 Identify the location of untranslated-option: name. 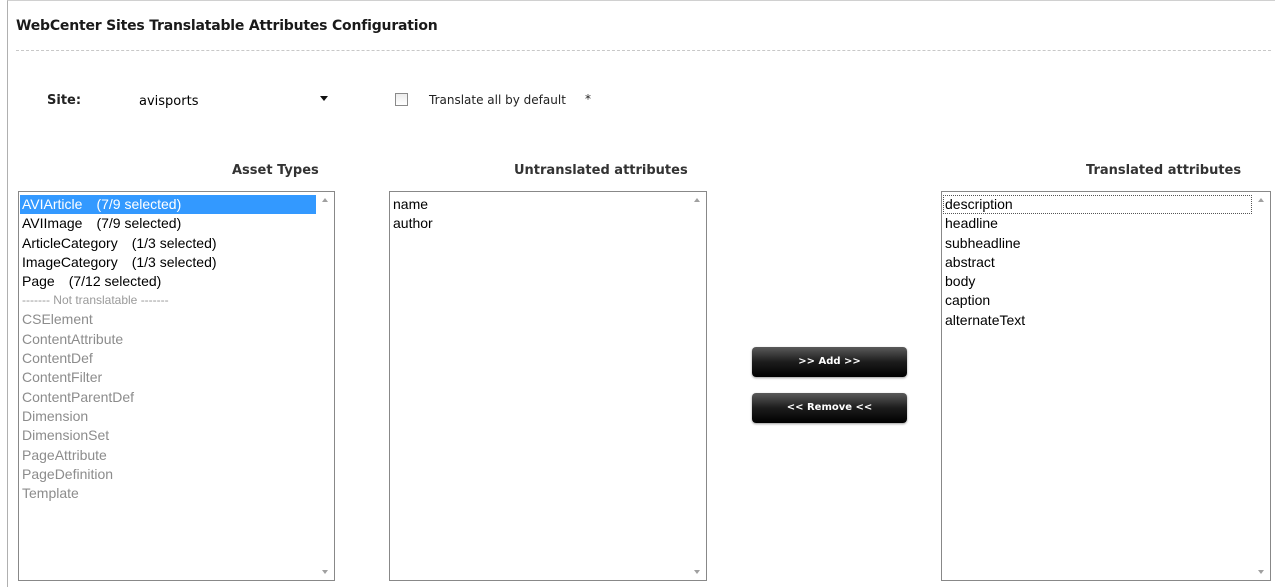
(539, 204).